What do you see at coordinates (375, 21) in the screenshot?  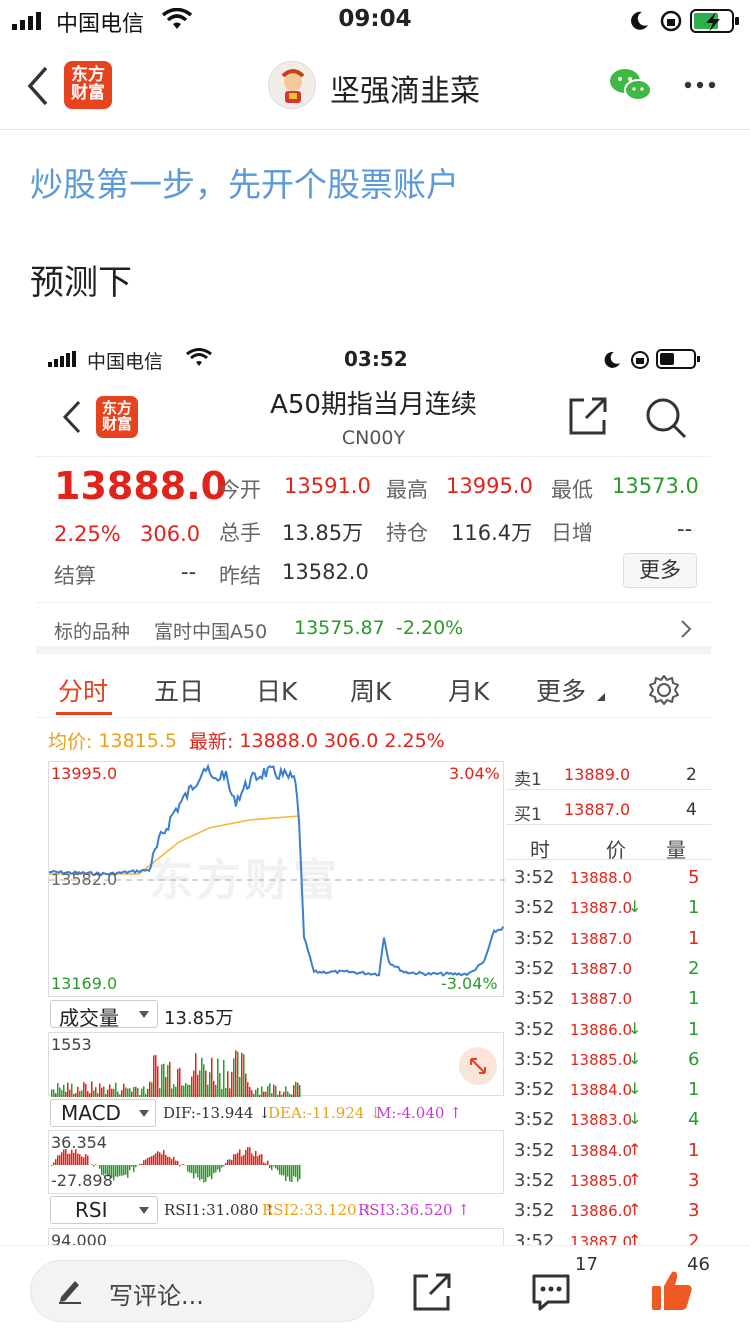 I see `status-bar: 中国电信 09:04` at bounding box center [375, 21].